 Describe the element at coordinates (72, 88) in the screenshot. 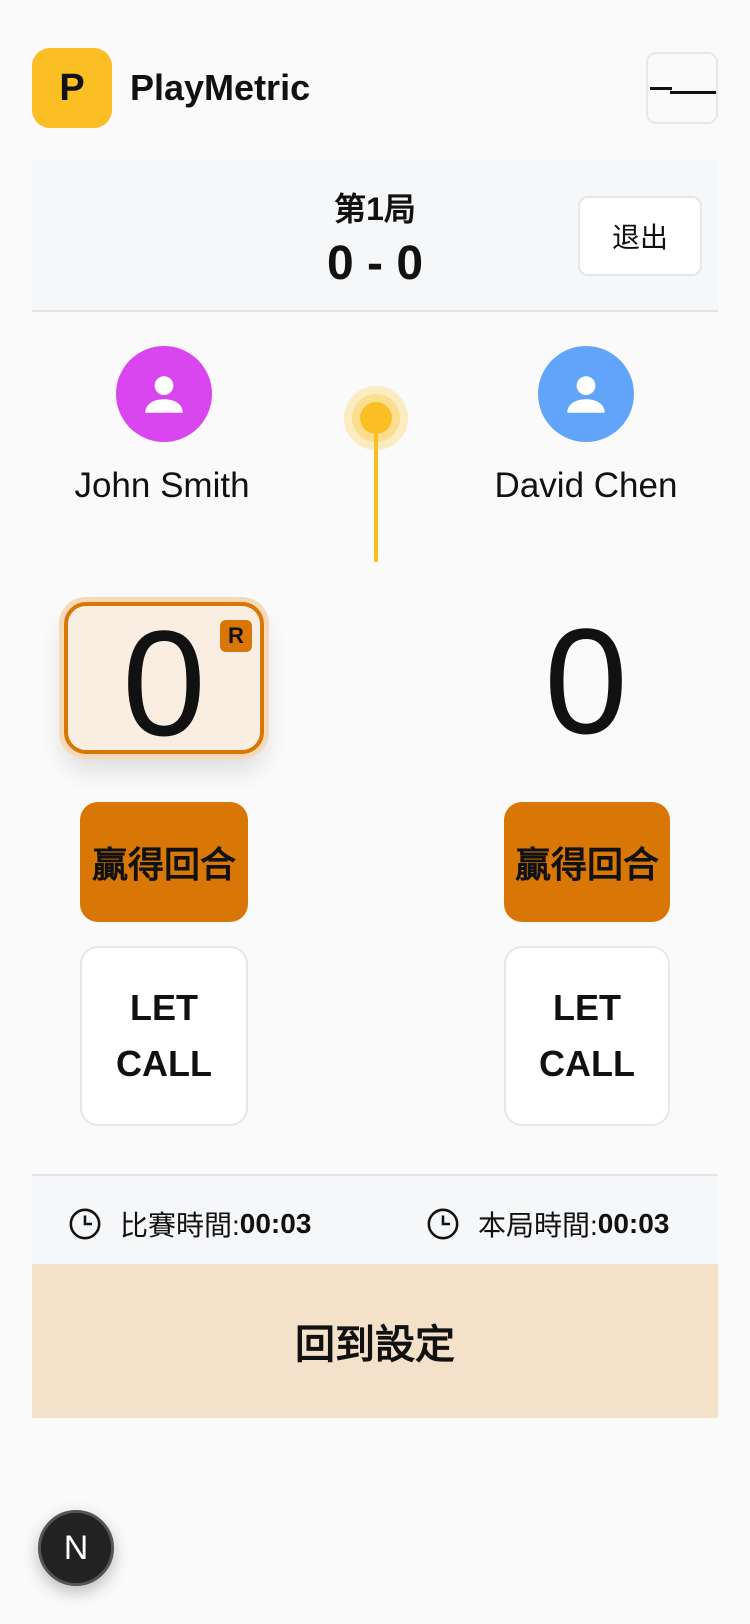

I see `app-logo: P` at that location.